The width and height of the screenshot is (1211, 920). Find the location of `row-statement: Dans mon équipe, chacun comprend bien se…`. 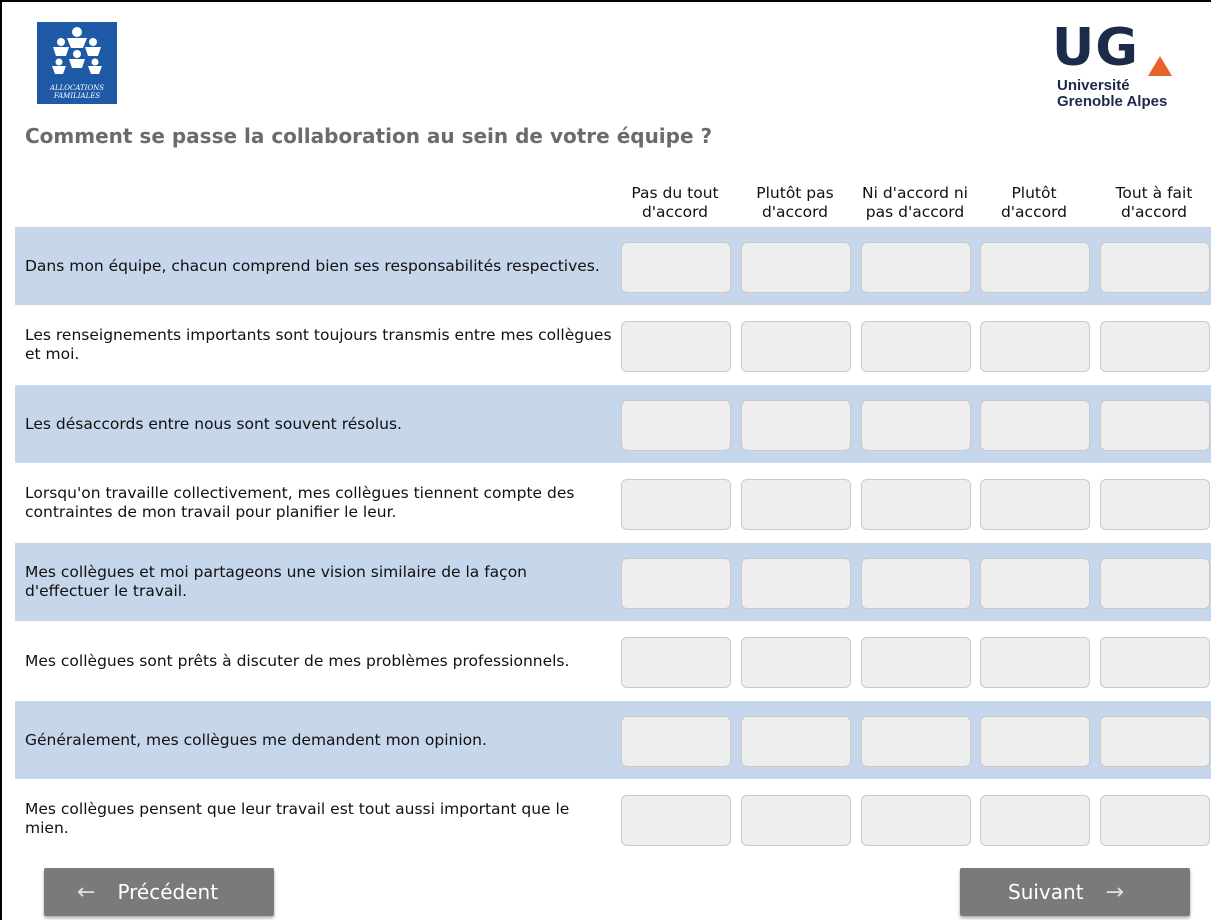

row-statement: Dans mon équipe, chacun comprend bien se… is located at coordinates (312, 265).